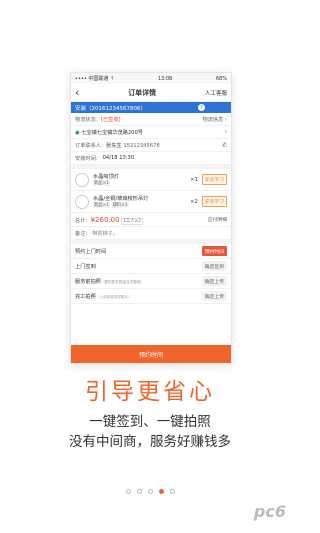 This screenshot has width=320, height=533. Describe the element at coordinates (85, 266) in the screenshot. I see `step-label: 上门签到` at that location.